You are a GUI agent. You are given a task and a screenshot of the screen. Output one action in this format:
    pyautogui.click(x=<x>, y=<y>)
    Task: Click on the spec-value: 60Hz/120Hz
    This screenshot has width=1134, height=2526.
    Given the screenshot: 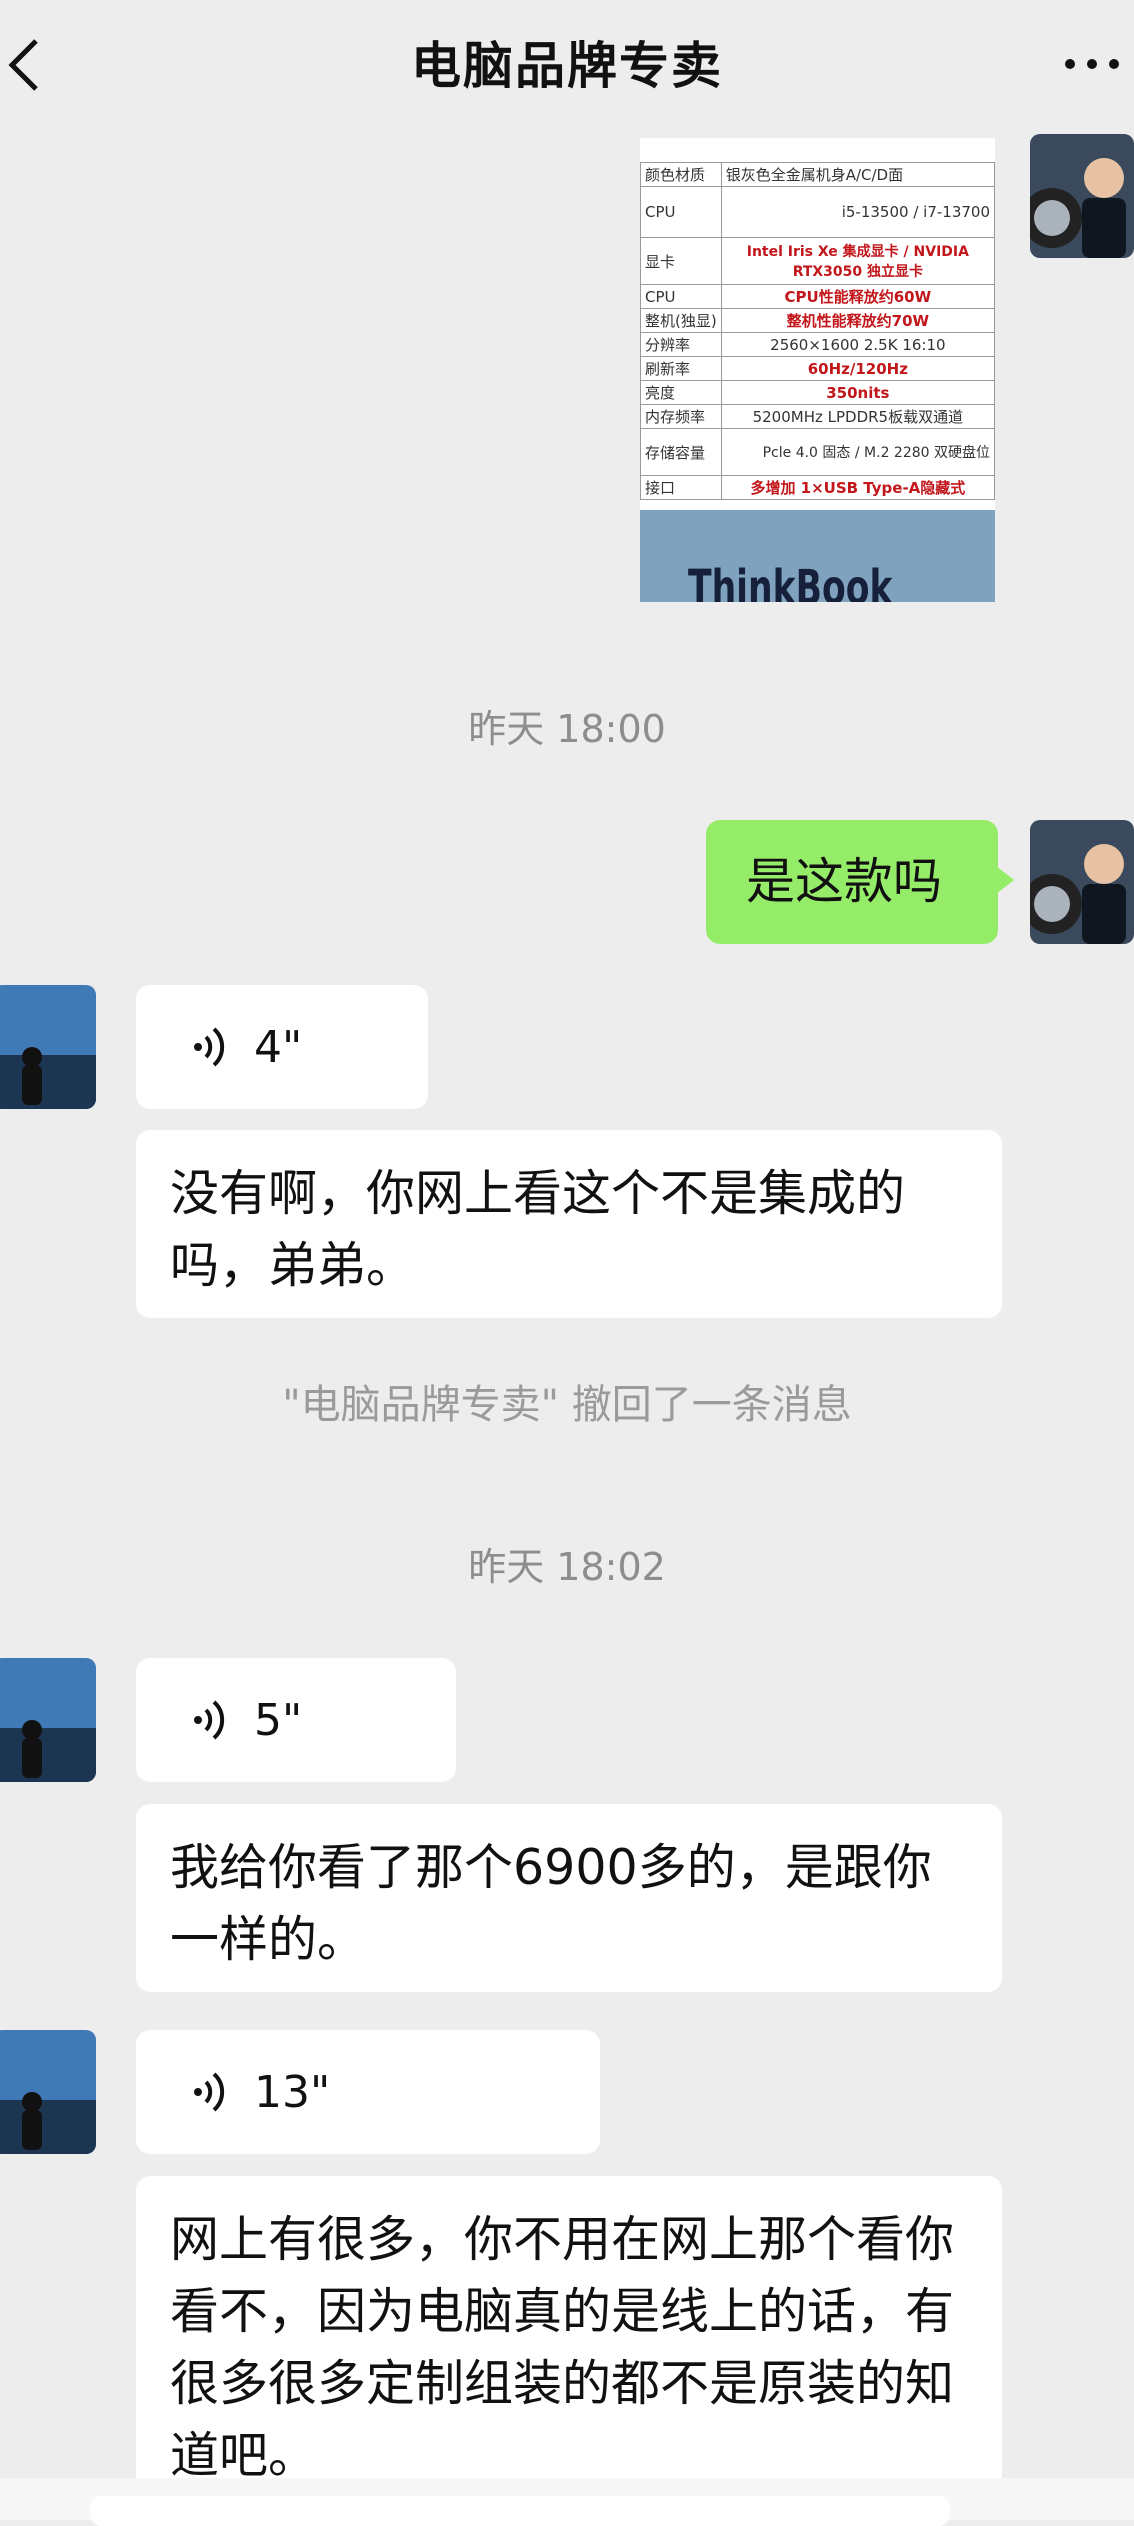 What is the action you would take?
    pyautogui.click(x=857, y=368)
    